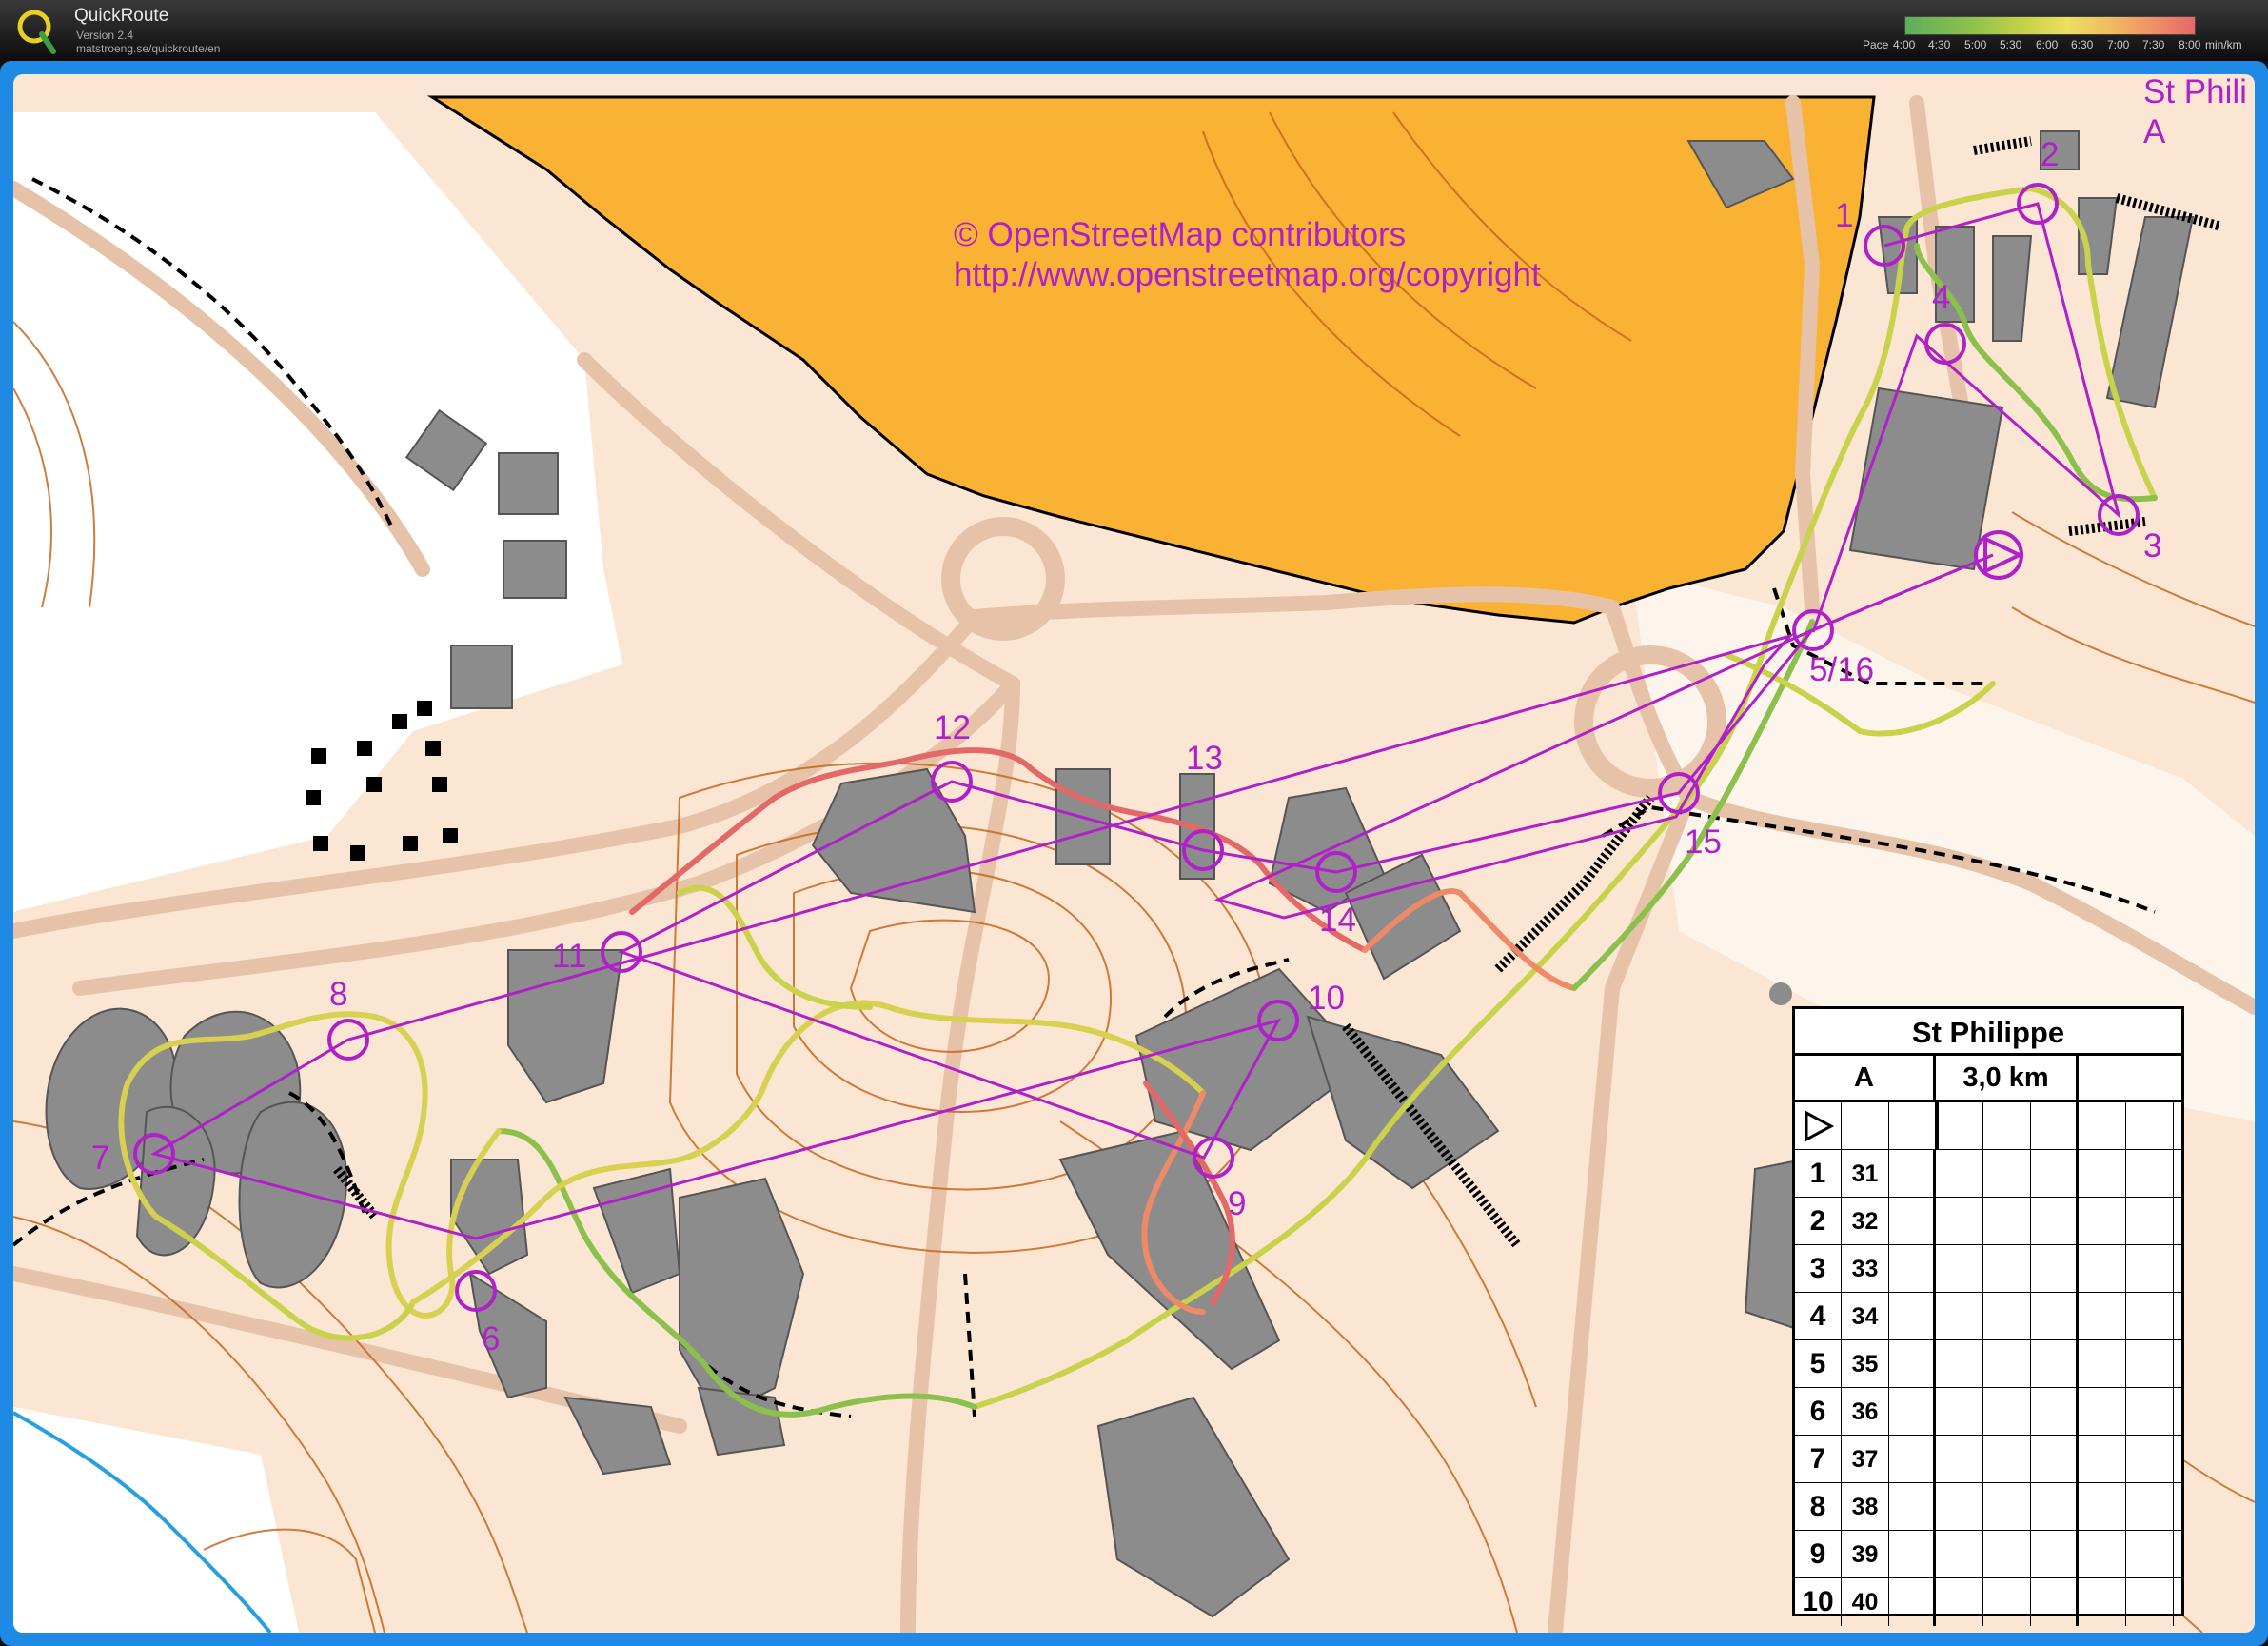 Image resolution: width=2268 pixels, height=1646 pixels. I want to click on pace-label: Pace, so click(1876, 44).